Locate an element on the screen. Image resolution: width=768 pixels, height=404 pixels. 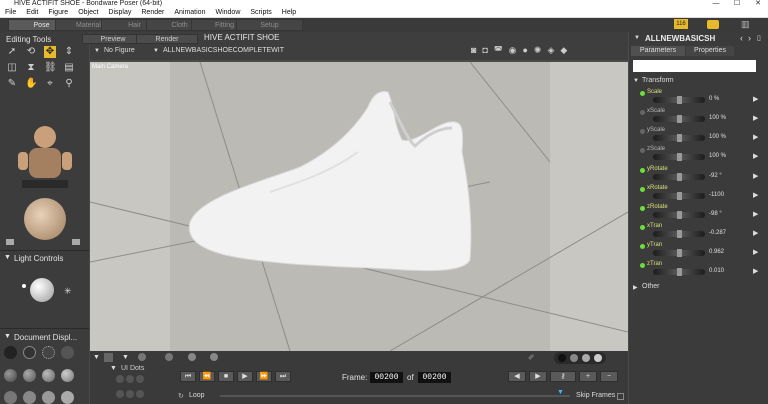
eyedropper-icon: ✐ is located at coordinates (531, 357).